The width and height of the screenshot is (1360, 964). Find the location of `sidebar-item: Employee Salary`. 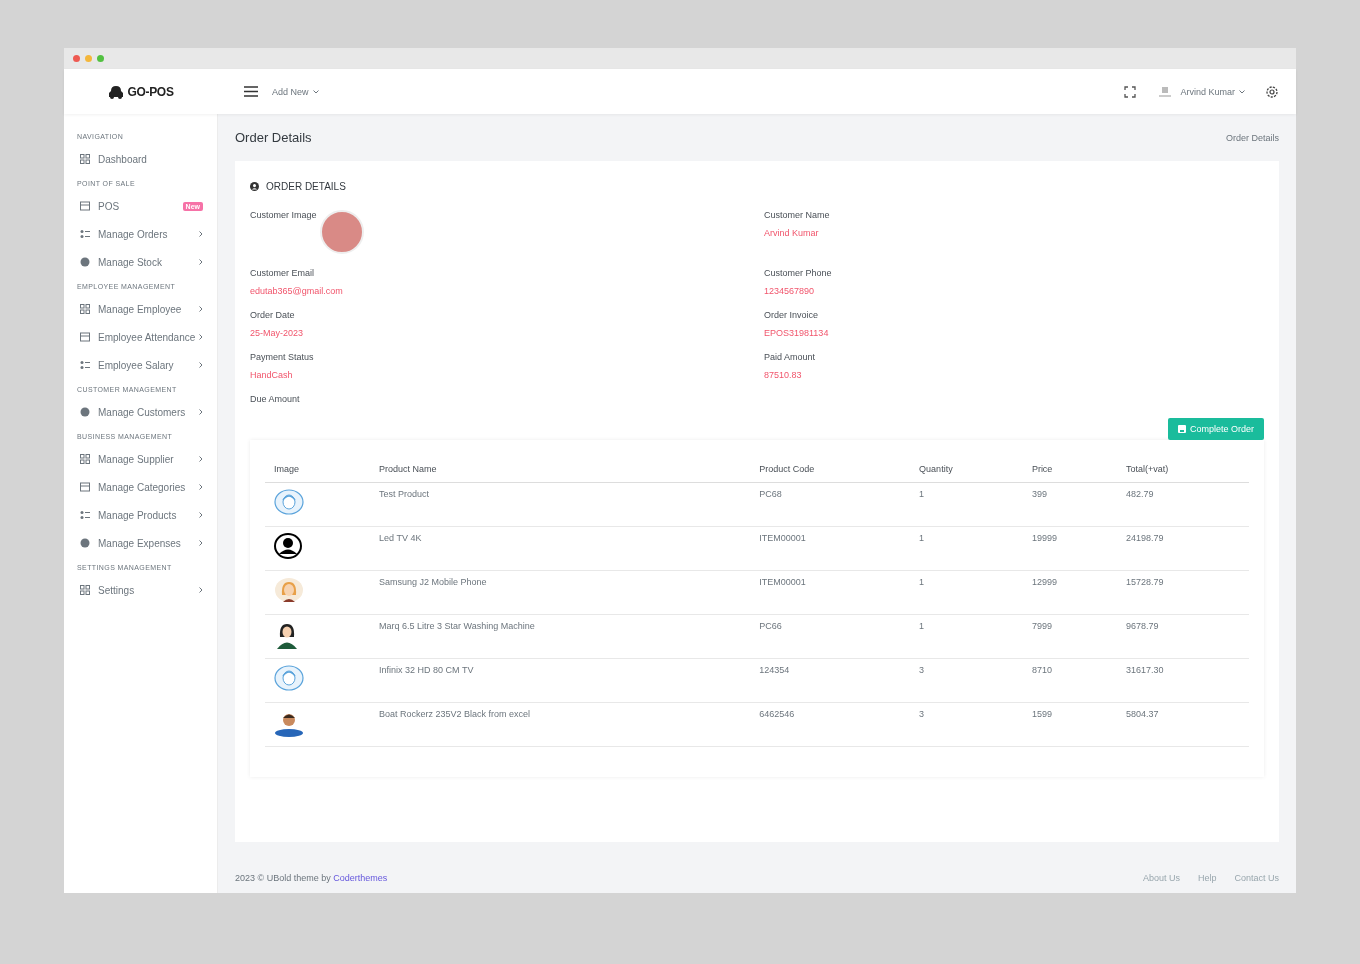

sidebar-item: Employee Salary is located at coordinates (140, 365).